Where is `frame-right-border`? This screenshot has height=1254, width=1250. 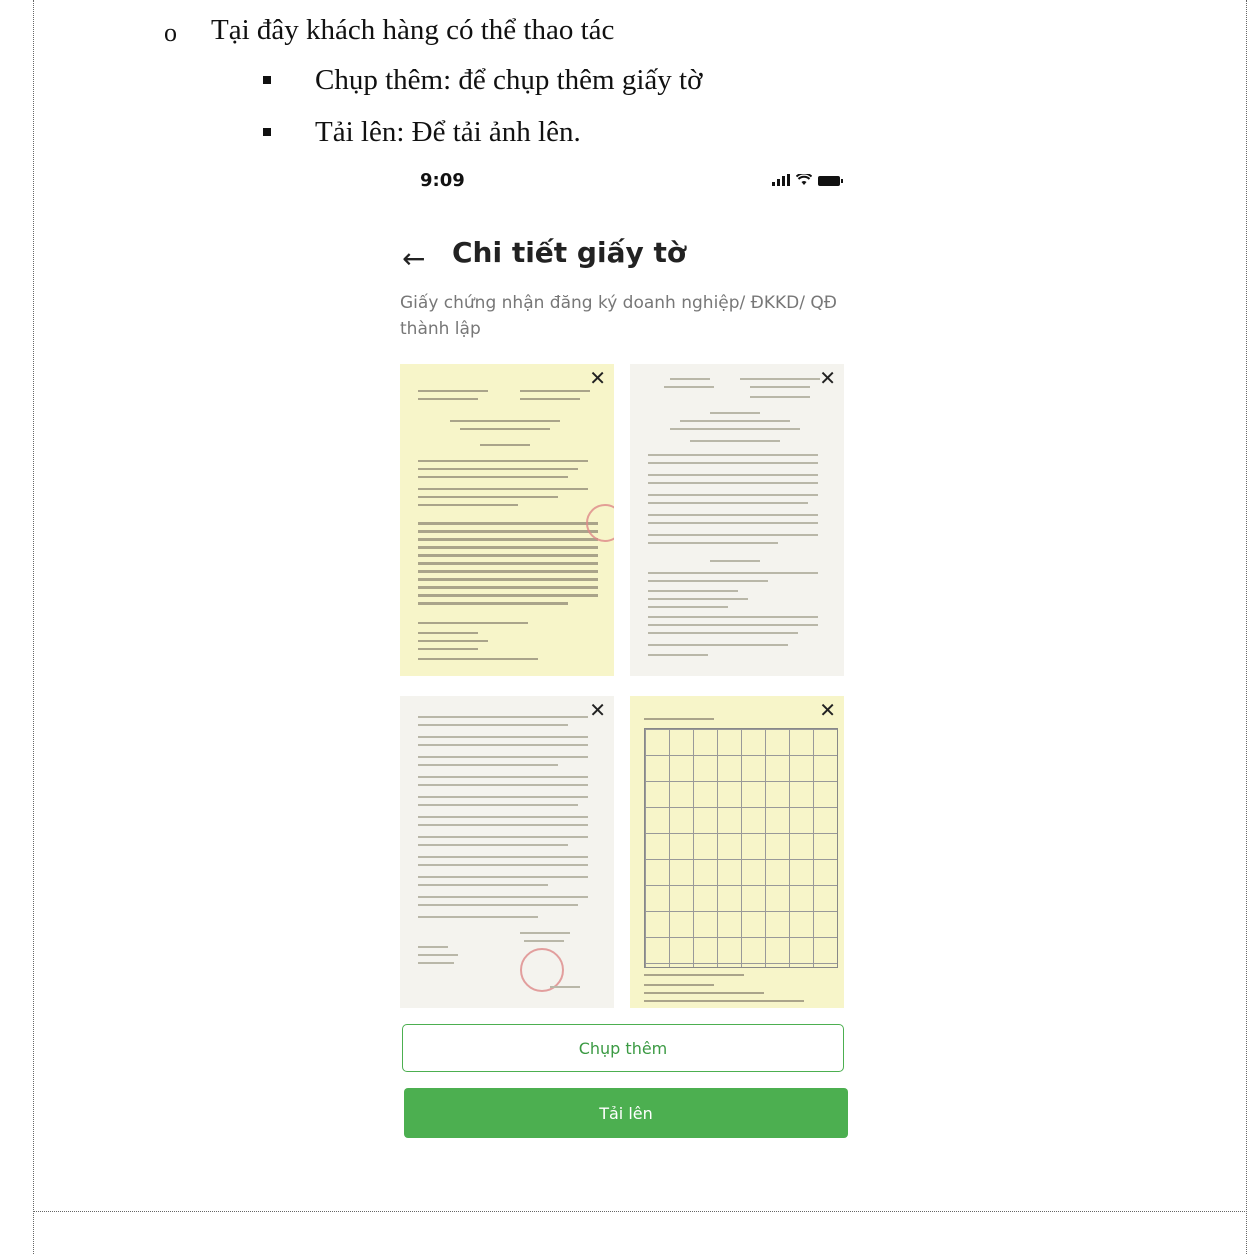 frame-right-border is located at coordinates (1246, 627).